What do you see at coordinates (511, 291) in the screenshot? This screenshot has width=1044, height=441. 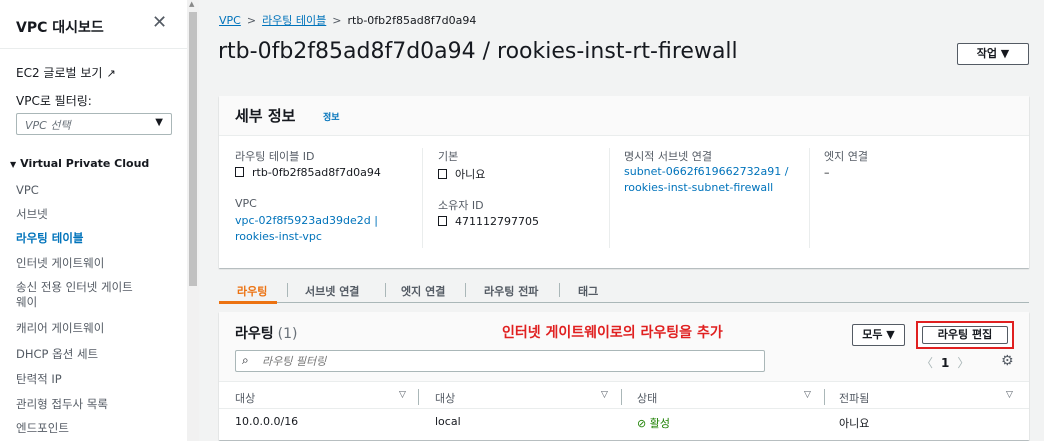 I see `tab-route-propagation: 라우팅 전파` at bounding box center [511, 291].